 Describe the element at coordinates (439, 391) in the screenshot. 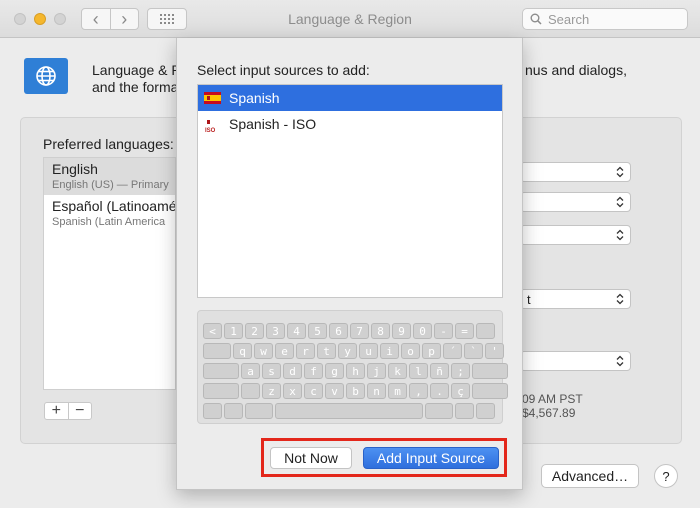

I see `keyboard-key: .` at that location.